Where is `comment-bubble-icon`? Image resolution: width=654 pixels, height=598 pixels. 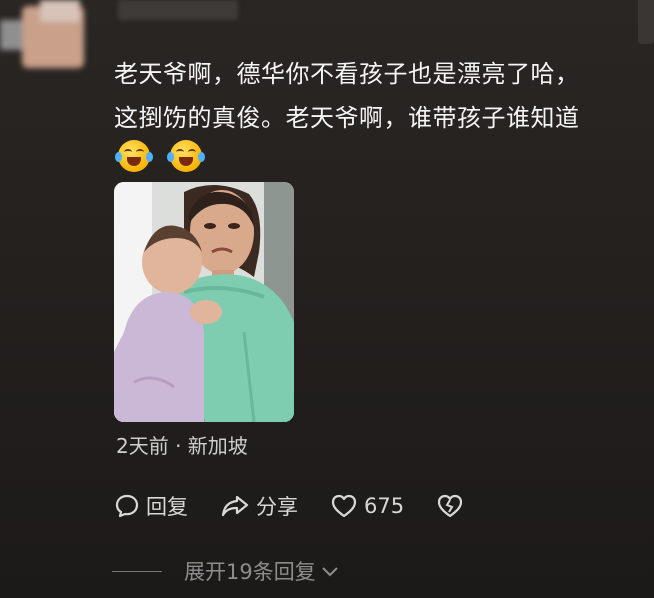 comment-bubble-icon is located at coordinates (127, 506).